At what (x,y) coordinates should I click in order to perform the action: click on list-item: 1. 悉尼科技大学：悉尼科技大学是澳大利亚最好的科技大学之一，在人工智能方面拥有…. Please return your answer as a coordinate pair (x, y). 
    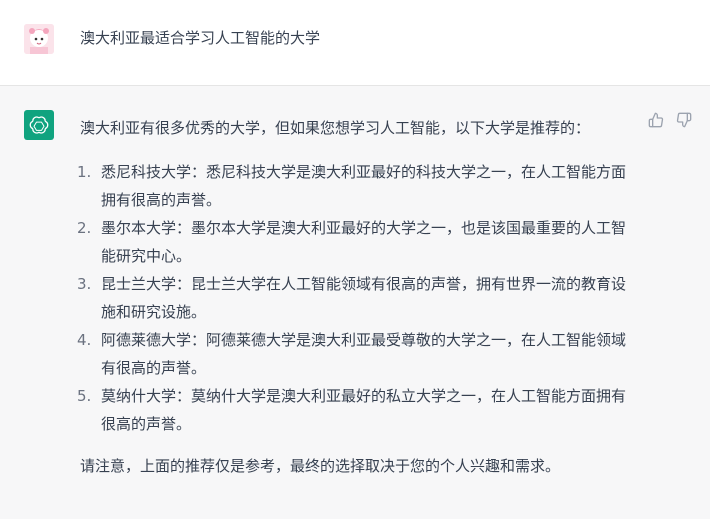
    Looking at the image, I should click on (358, 186).